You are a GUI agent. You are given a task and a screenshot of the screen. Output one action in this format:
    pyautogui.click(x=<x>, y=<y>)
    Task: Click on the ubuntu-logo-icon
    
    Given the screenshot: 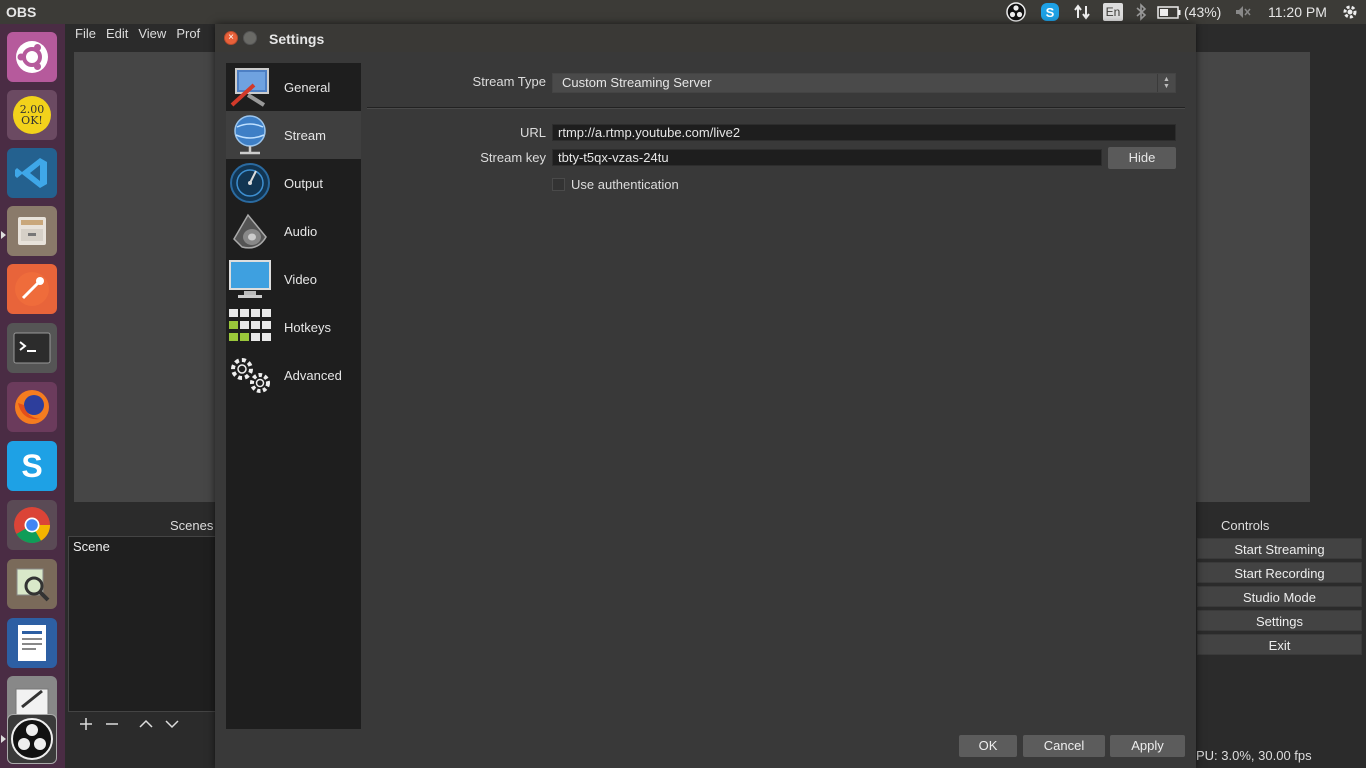 What is the action you would take?
    pyautogui.click(x=32, y=57)
    